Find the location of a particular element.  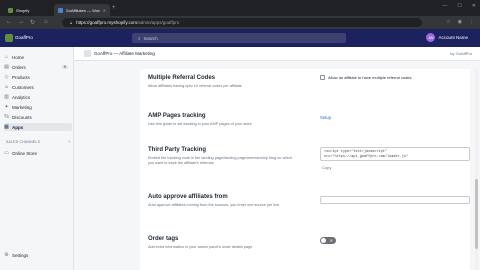

back-arrow-icon: ← is located at coordinates (9, 22).